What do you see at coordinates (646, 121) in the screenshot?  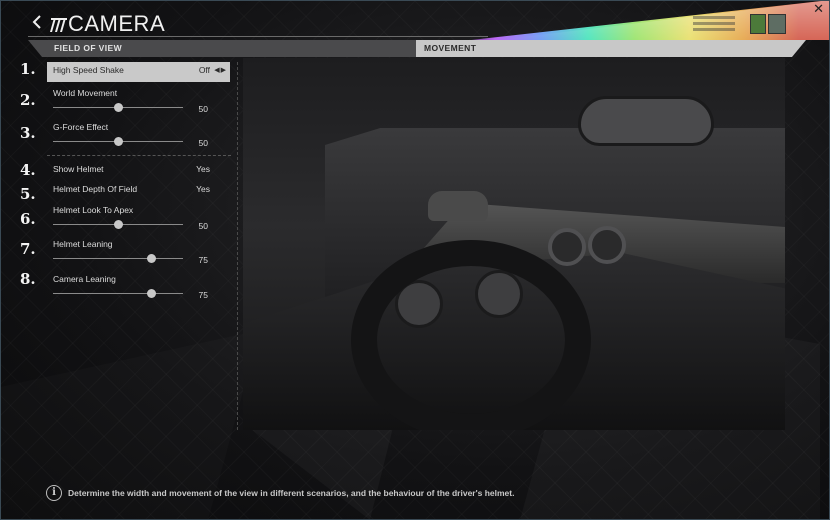 I see `rear-view-mirror` at bounding box center [646, 121].